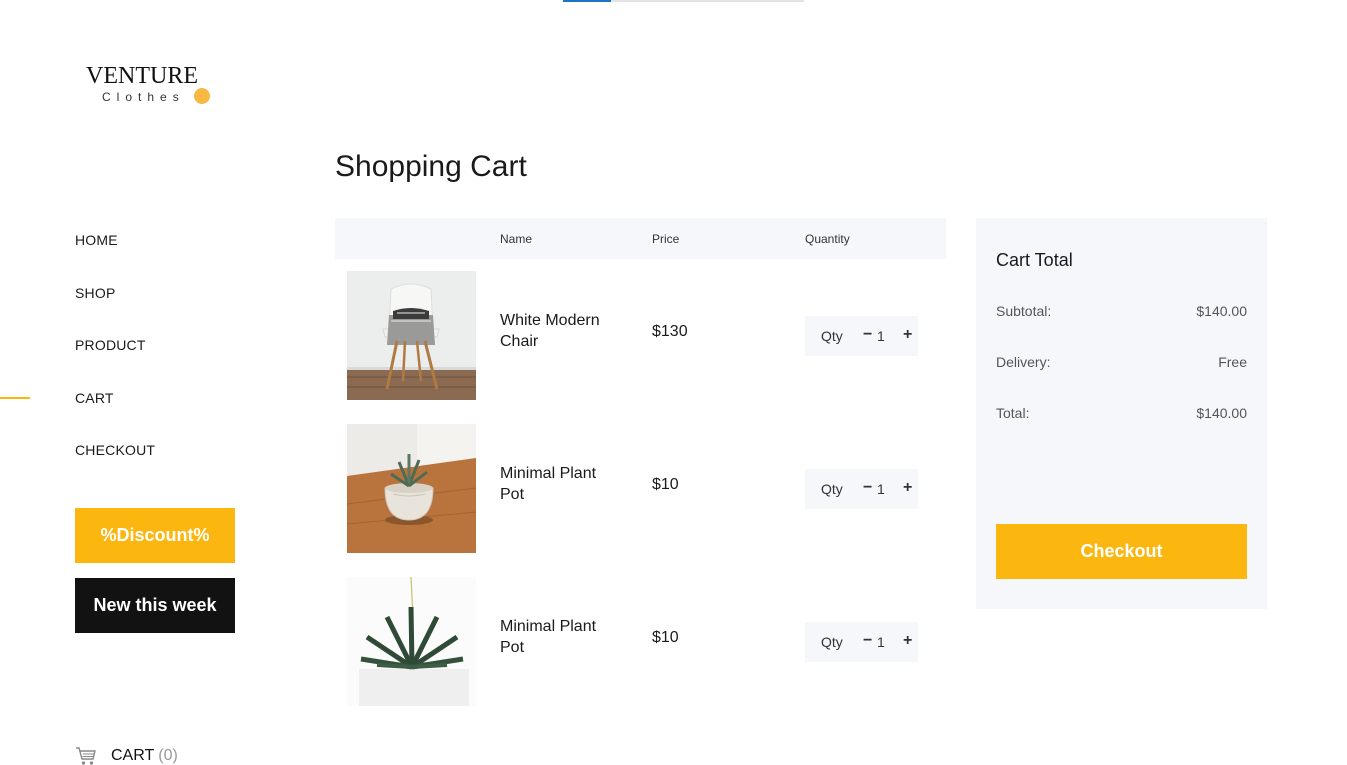 The height and width of the screenshot is (765, 1347). Describe the element at coordinates (411, 488) in the screenshot. I see `plant-pot-image` at that location.